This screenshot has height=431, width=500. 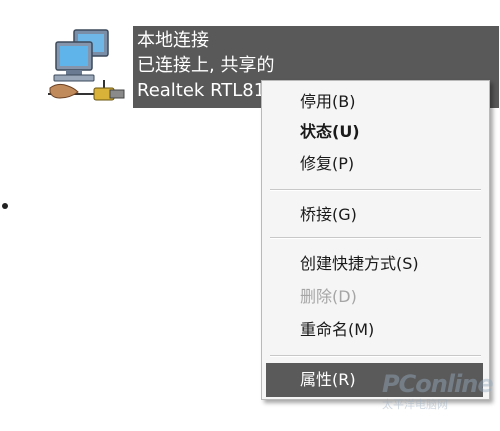 What do you see at coordinates (87, 69) in the screenshot?
I see `network-connection-icon` at bounding box center [87, 69].